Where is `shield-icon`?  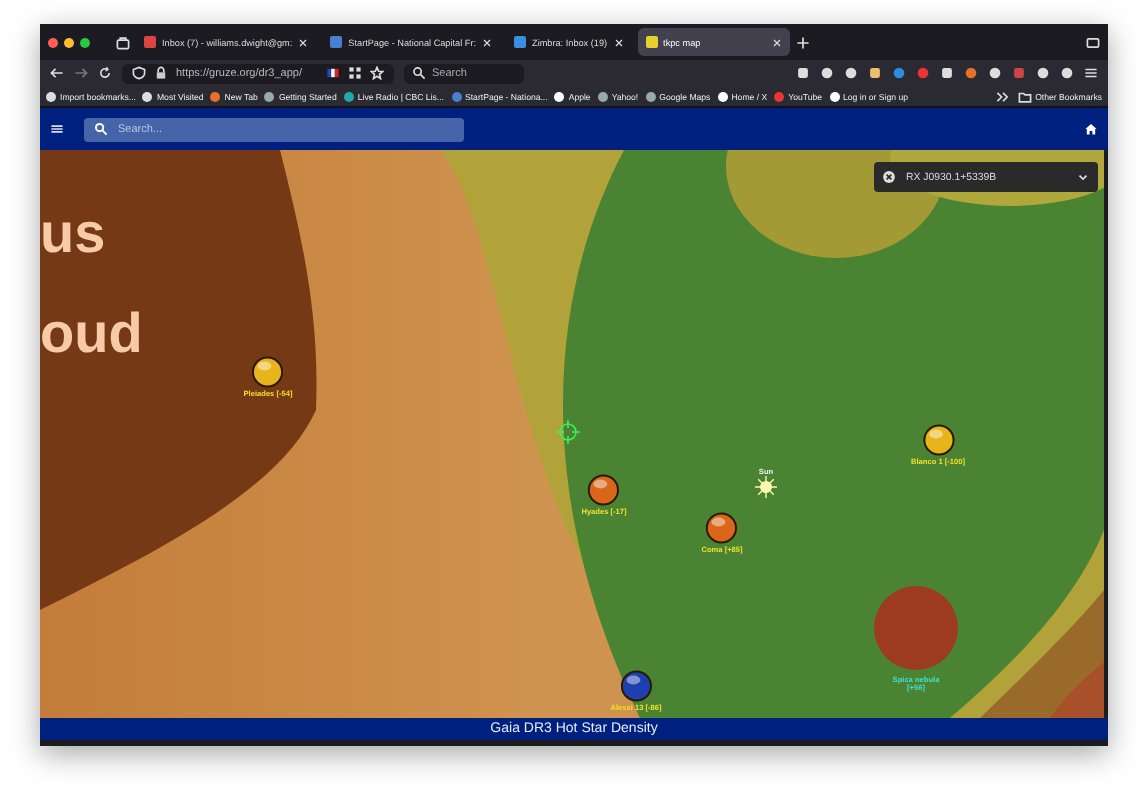
shield-icon is located at coordinates (139, 73).